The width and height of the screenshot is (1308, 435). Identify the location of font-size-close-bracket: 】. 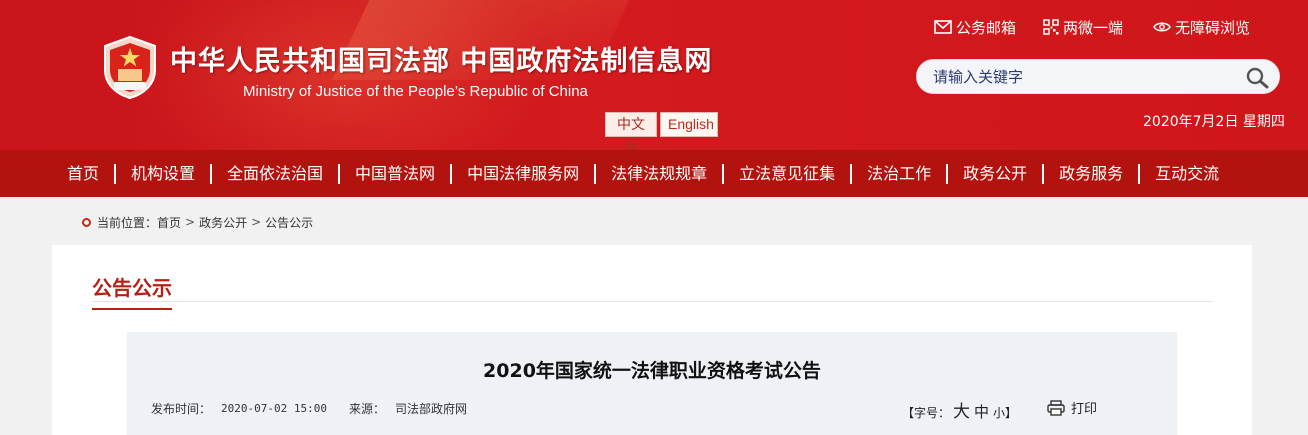
(1011, 413).